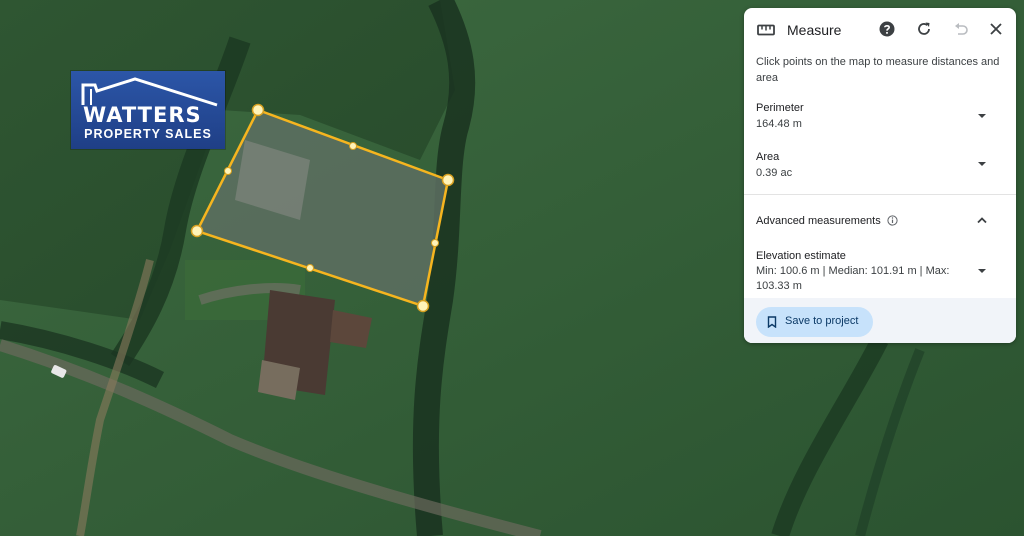  I want to click on area-value: 0.39 ac, so click(774, 173).